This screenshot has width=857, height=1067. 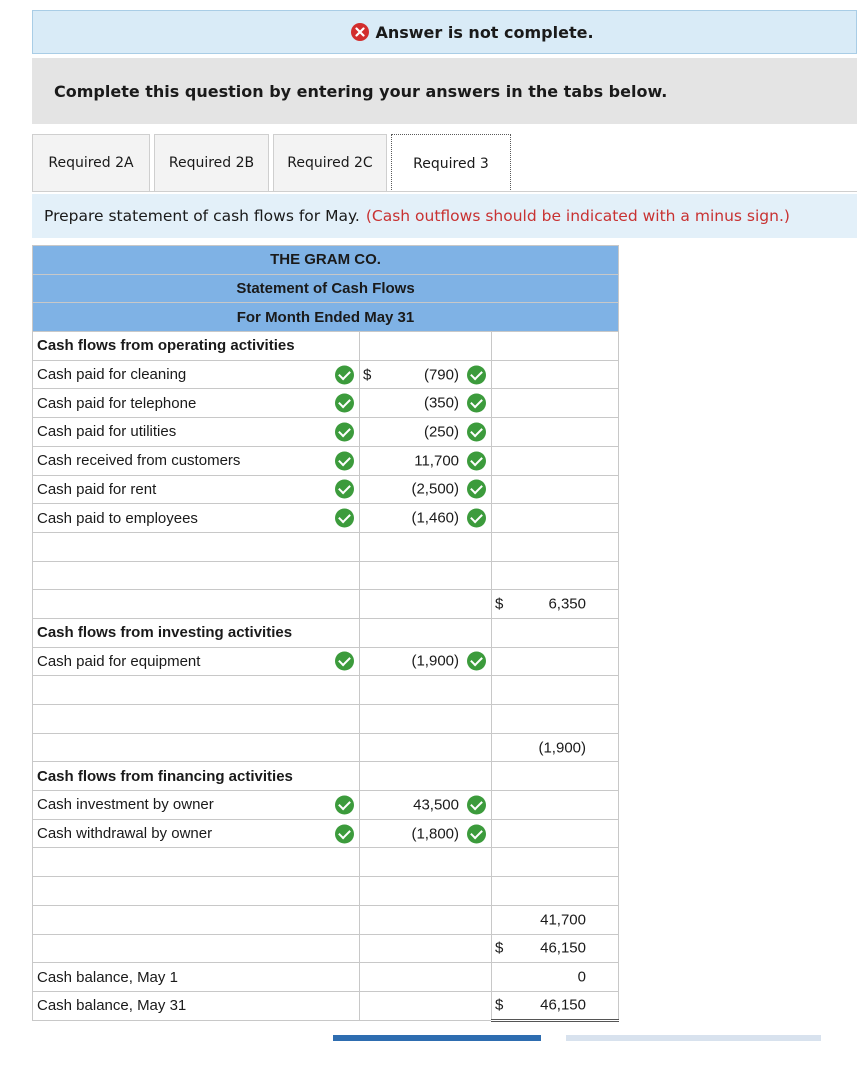 What do you see at coordinates (325, 833) in the screenshot?
I see `table-row: Cash withdrawal by owner (1,800)` at bounding box center [325, 833].